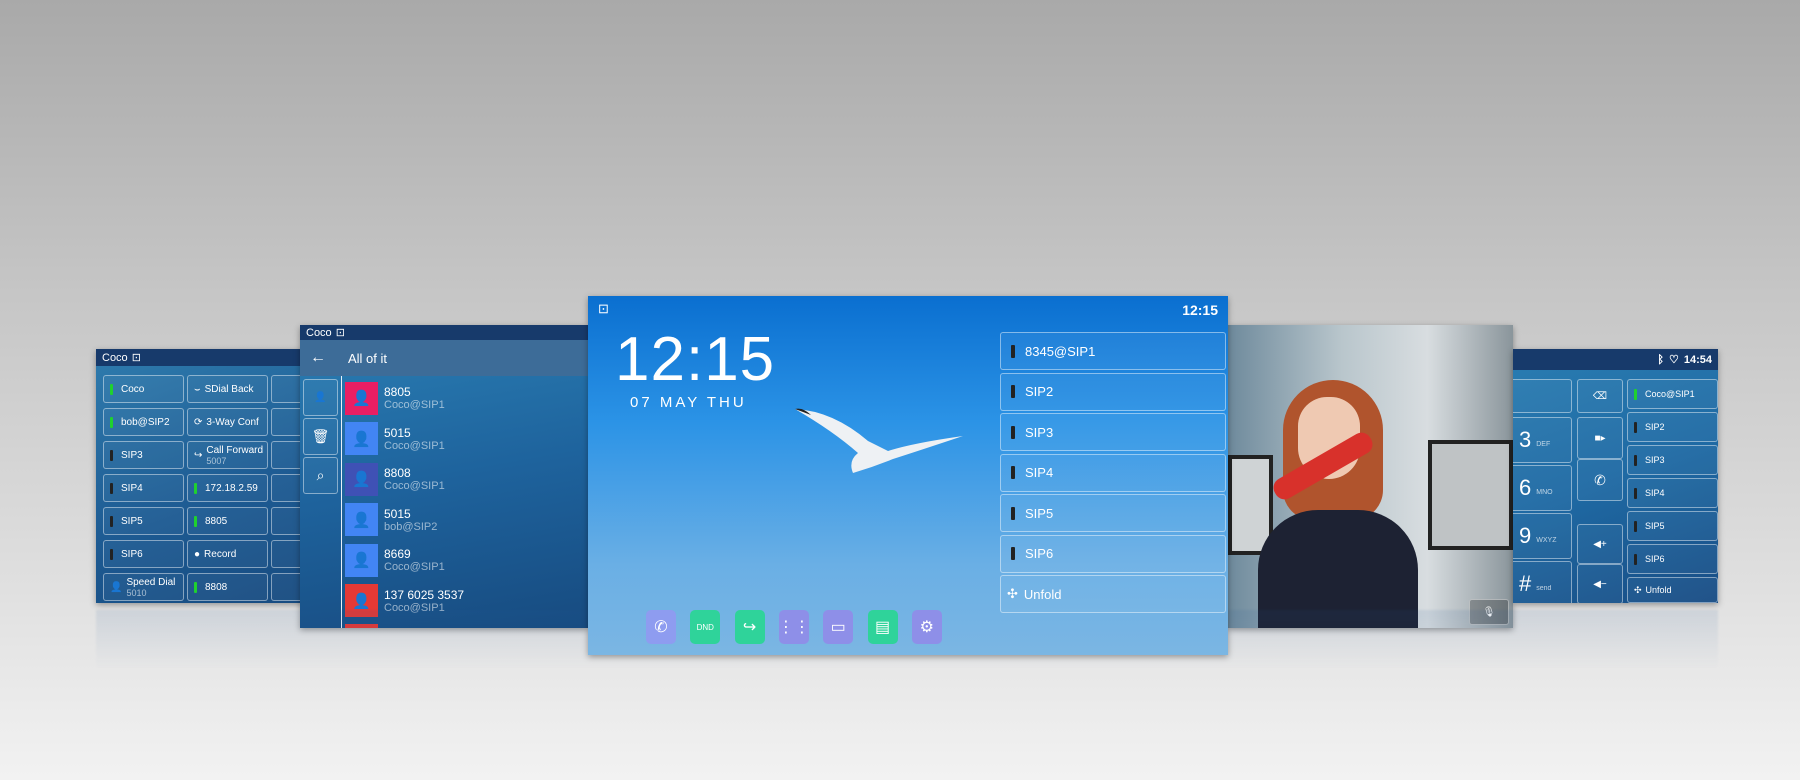 This screenshot has height=780, width=1800. Describe the element at coordinates (341, 502) in the screenshot. I see `divider` at that location.